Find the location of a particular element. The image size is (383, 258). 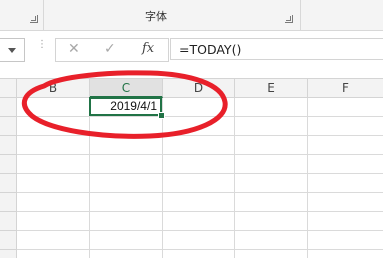

formula-bar: ⋮ ✕ ✓ fx =TODAY() is located at coordinates (191, 49).